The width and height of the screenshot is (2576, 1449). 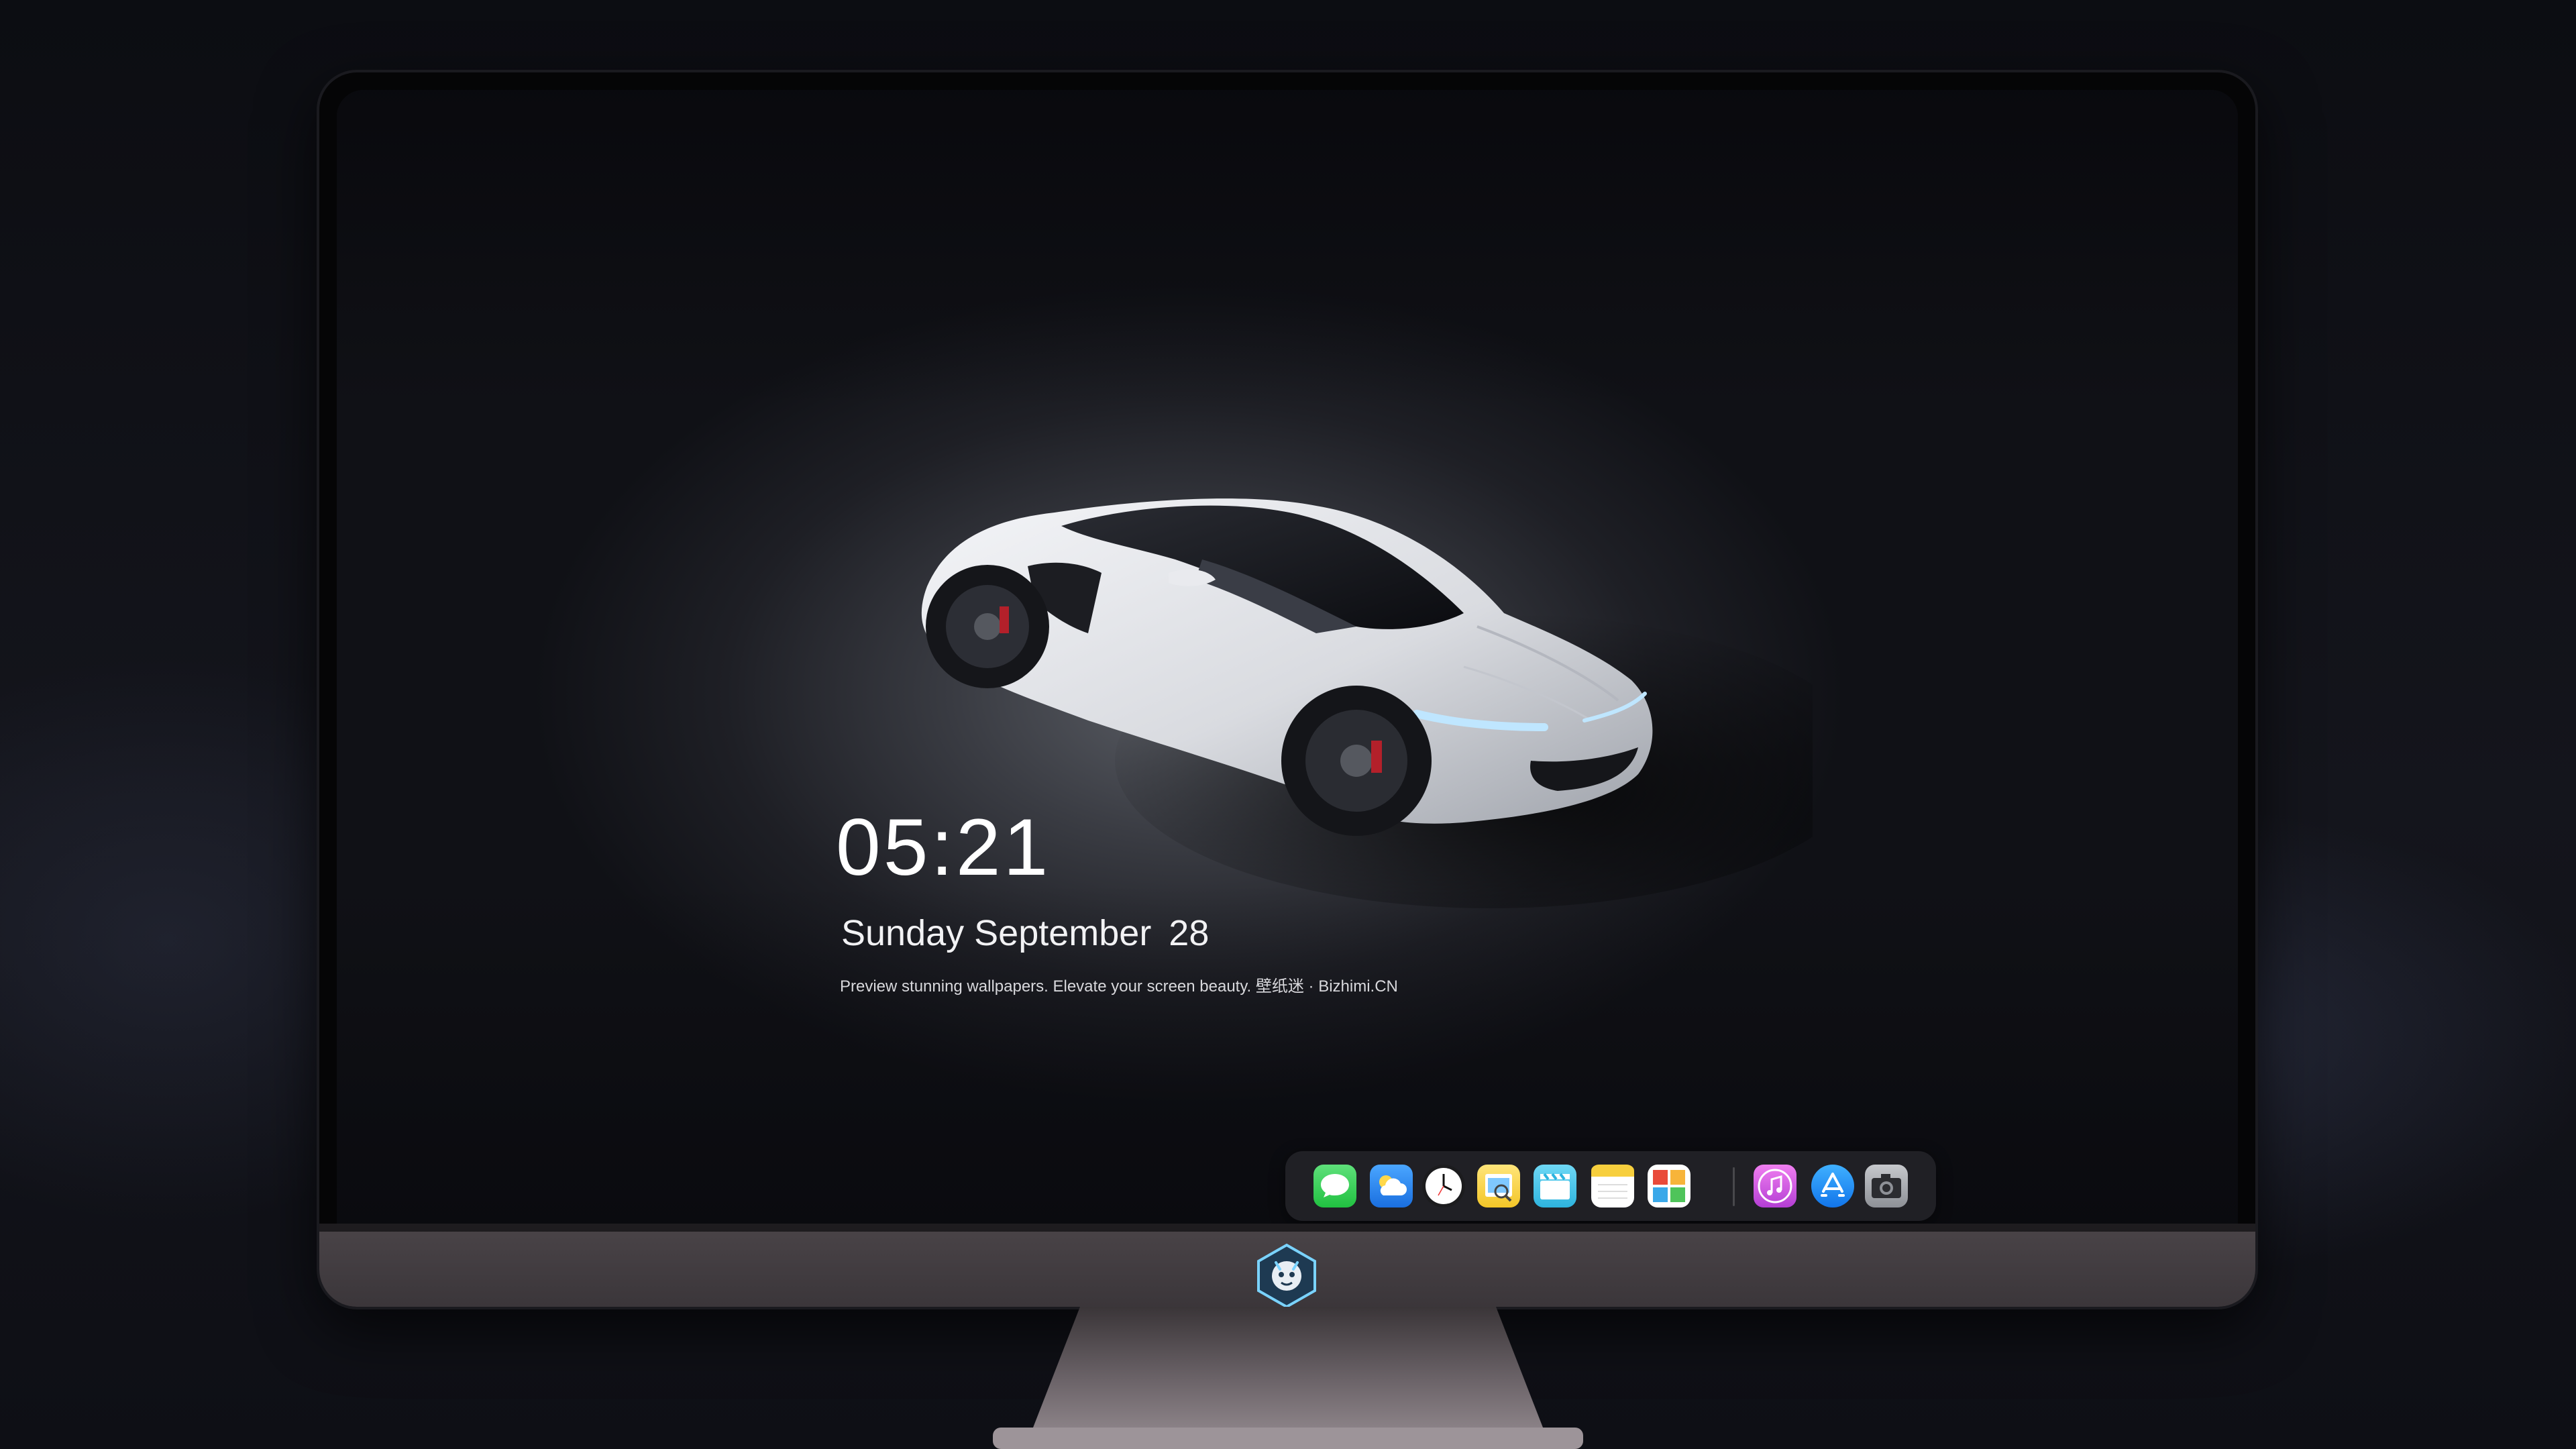 What do you see at coordinates (1367, 703) in the screenshot?
I see `wallpaper-car-image` at bounding box center [1367, 703].